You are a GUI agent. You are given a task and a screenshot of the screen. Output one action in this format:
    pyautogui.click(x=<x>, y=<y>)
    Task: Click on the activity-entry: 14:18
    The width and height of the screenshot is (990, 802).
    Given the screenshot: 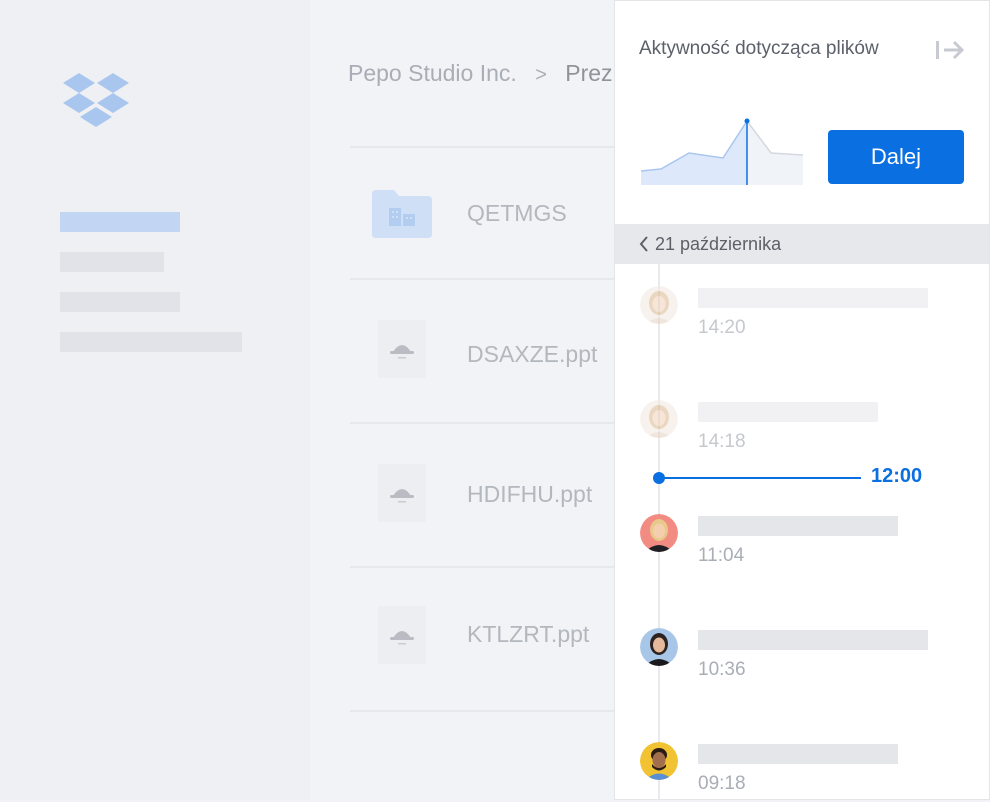 What is the action you would take?
    pyautogui.click(x=802, y=430)
    